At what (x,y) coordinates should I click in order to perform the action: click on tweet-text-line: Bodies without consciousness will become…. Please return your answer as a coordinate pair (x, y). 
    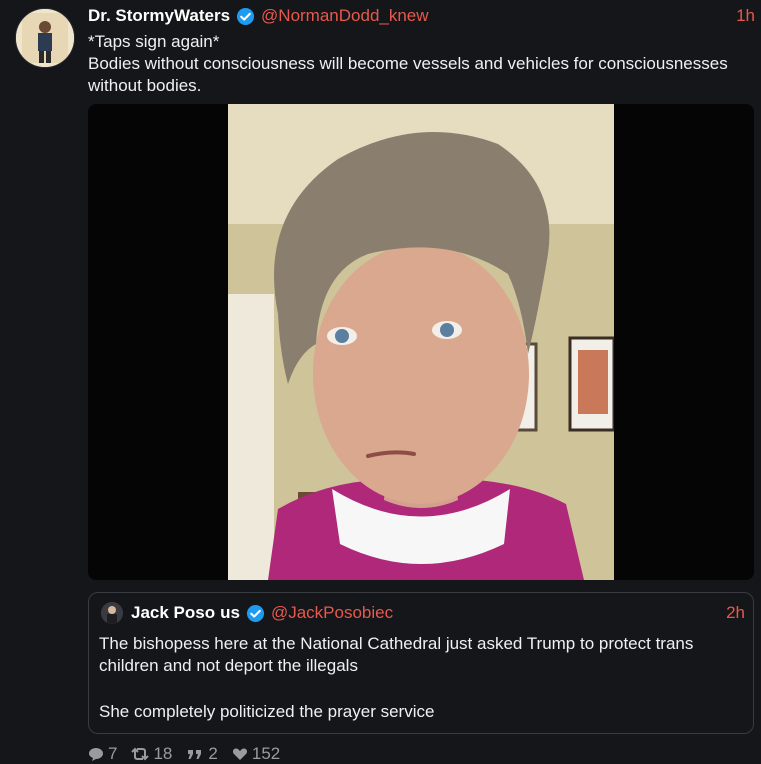
    Looking at the image, I should click on (408, 74).